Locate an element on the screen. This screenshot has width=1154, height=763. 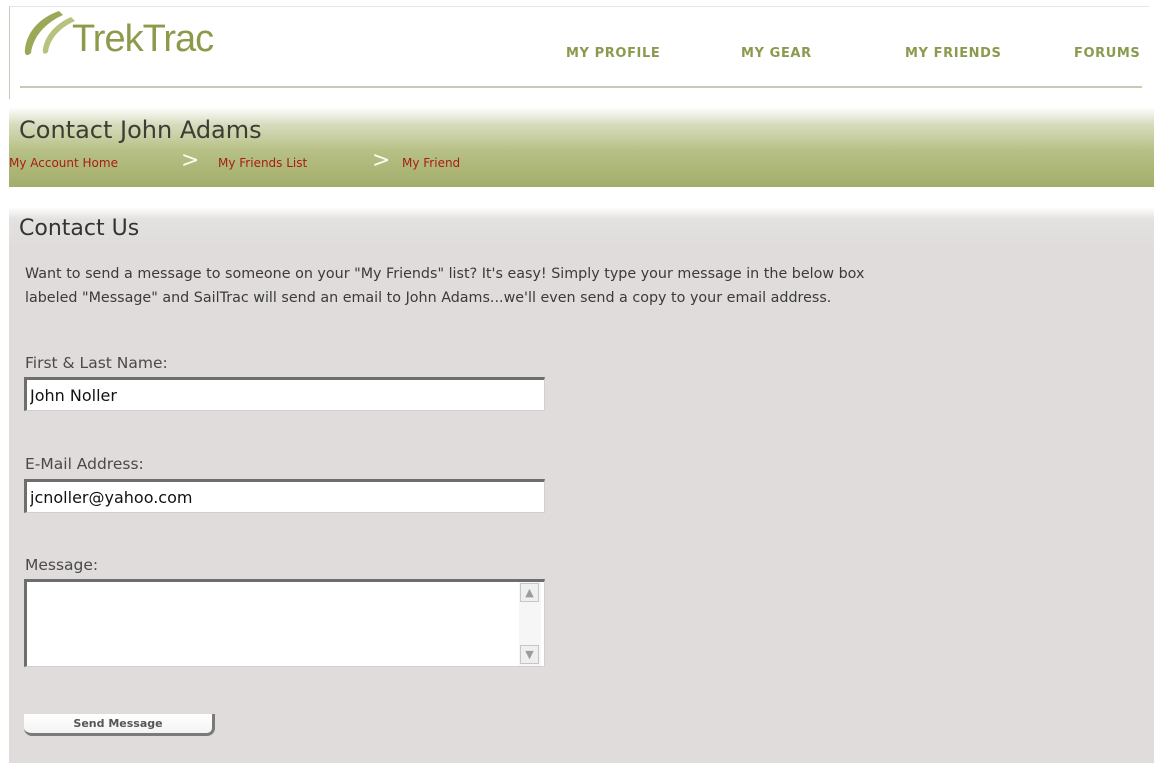
nav-my-profile: MY PROFILE is located at coordinates (613, 56).